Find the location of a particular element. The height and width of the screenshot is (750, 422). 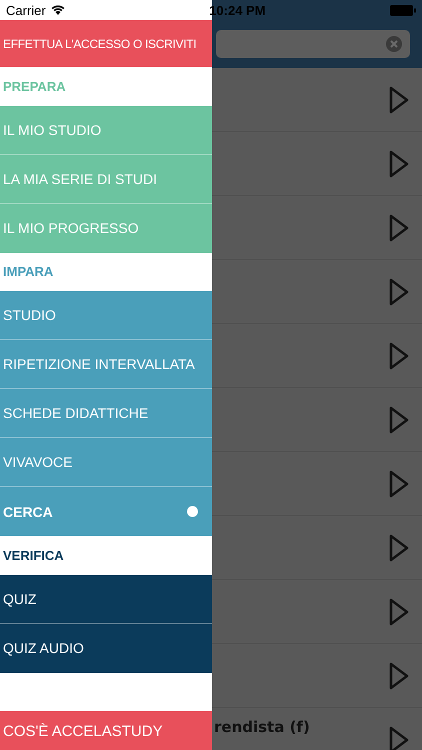

menu-item: QUIZ is located at coordinates (106, 599).